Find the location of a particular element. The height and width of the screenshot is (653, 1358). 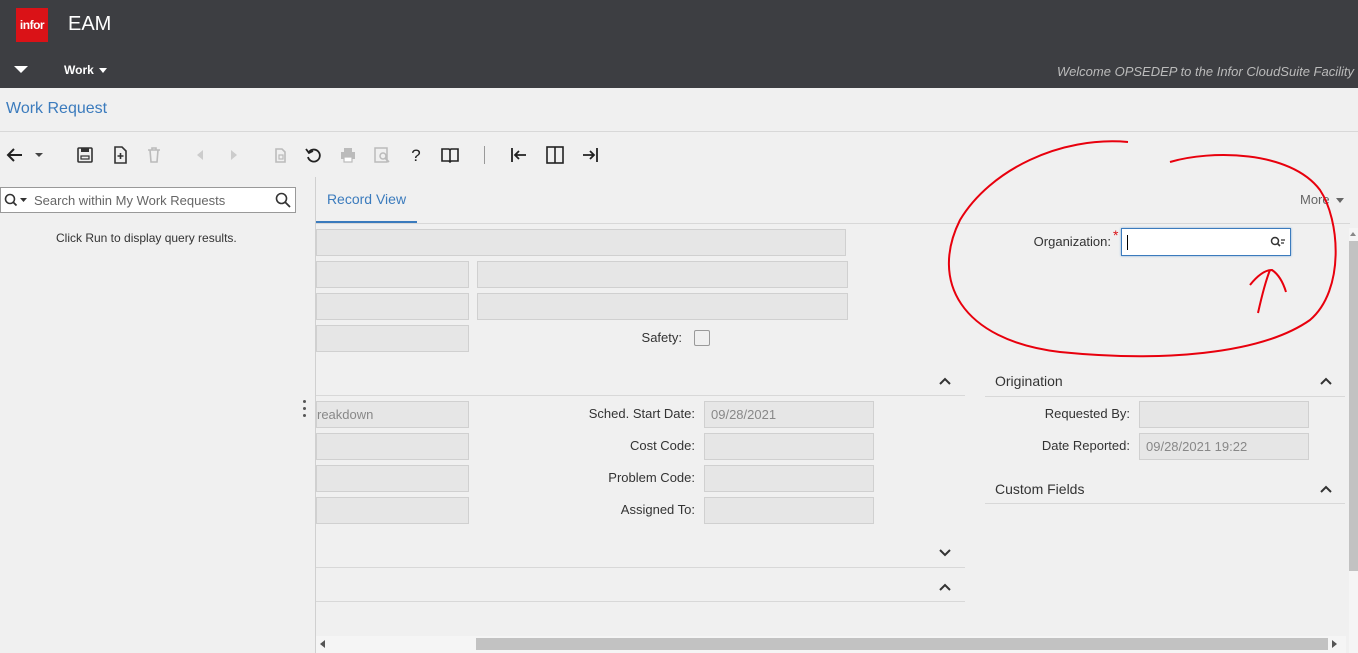

organization-input is located at coordinates (1206, 242).